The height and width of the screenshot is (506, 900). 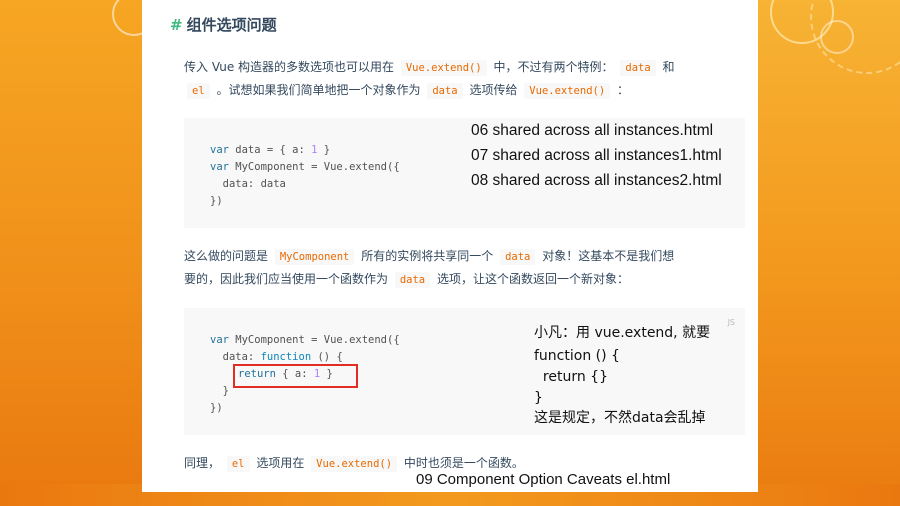 I want to click on text: 中，不过有两个特例：, so click(x=553, y=67).